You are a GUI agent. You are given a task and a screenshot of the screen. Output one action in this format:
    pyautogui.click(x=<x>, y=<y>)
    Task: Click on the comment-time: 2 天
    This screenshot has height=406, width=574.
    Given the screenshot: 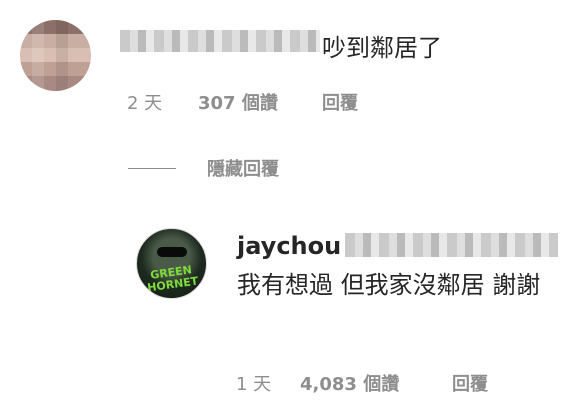 What is the action you would take?
    pyautogui.click(x=145, y=103)
    